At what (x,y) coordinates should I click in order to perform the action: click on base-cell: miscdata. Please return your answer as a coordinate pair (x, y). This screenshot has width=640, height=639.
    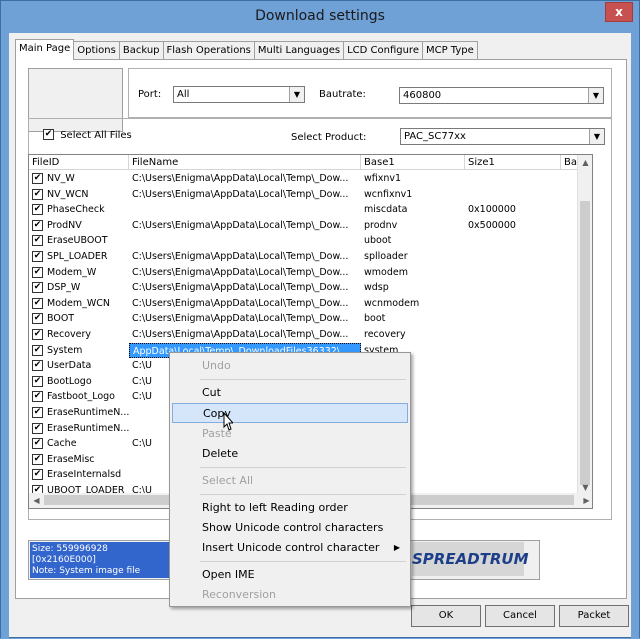
    Looking at the image, I should click on (413, 210).